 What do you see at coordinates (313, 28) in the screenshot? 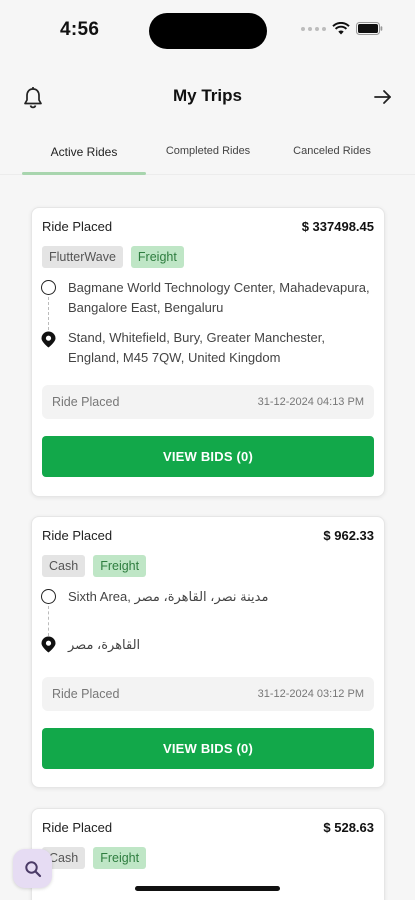
I see `signal-icon` at bounding box center [313, 28].